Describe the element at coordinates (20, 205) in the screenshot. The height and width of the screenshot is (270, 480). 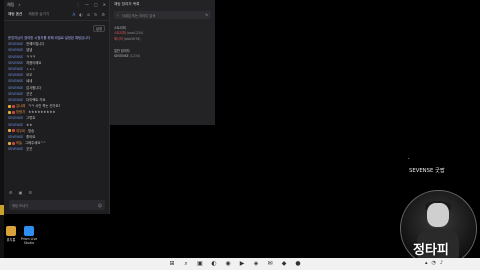
I see `chat-input-placeholder: 채팅 보내기` at that location.